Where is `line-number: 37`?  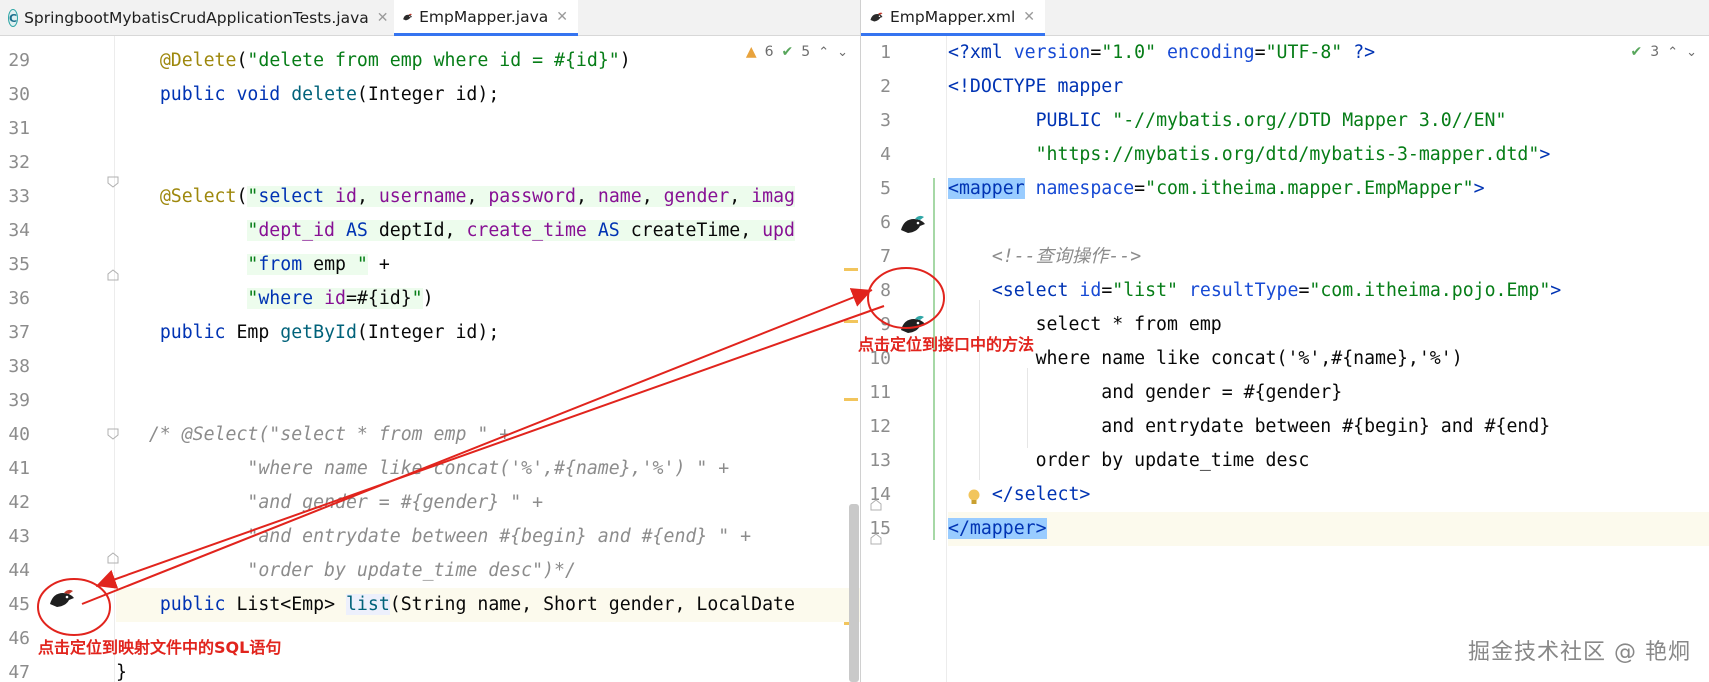
line-number: 37 is located at coordinates (19, 332).